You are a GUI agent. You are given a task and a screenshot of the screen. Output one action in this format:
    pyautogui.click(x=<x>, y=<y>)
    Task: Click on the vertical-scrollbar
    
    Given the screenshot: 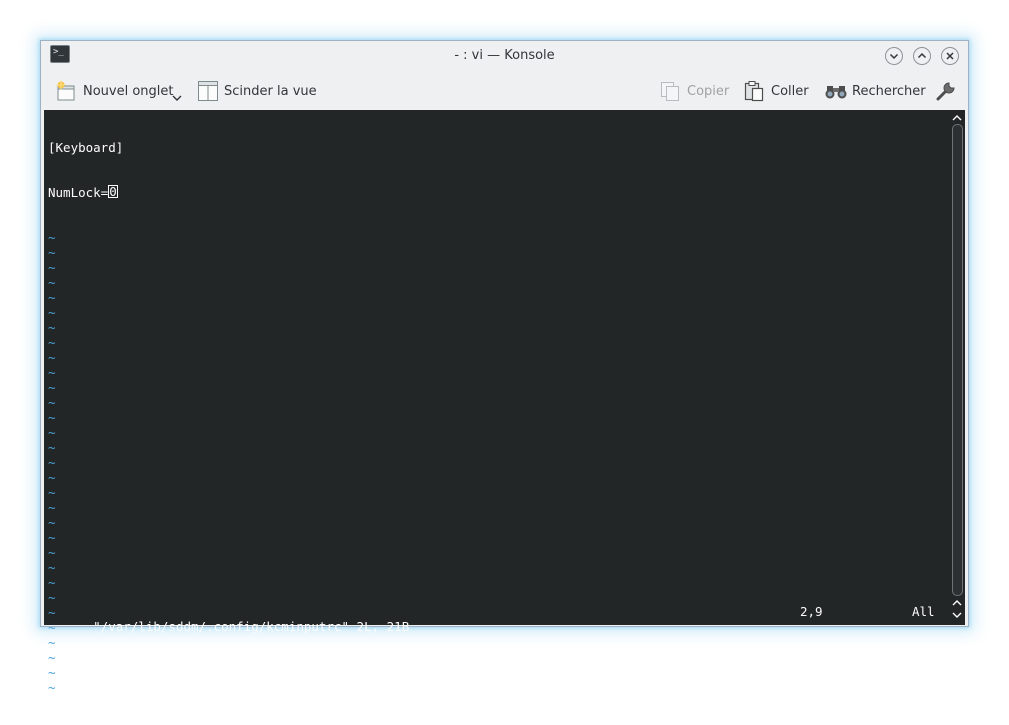 What is the action you would take?
    pyautogui.click(x=957, y=367)
    